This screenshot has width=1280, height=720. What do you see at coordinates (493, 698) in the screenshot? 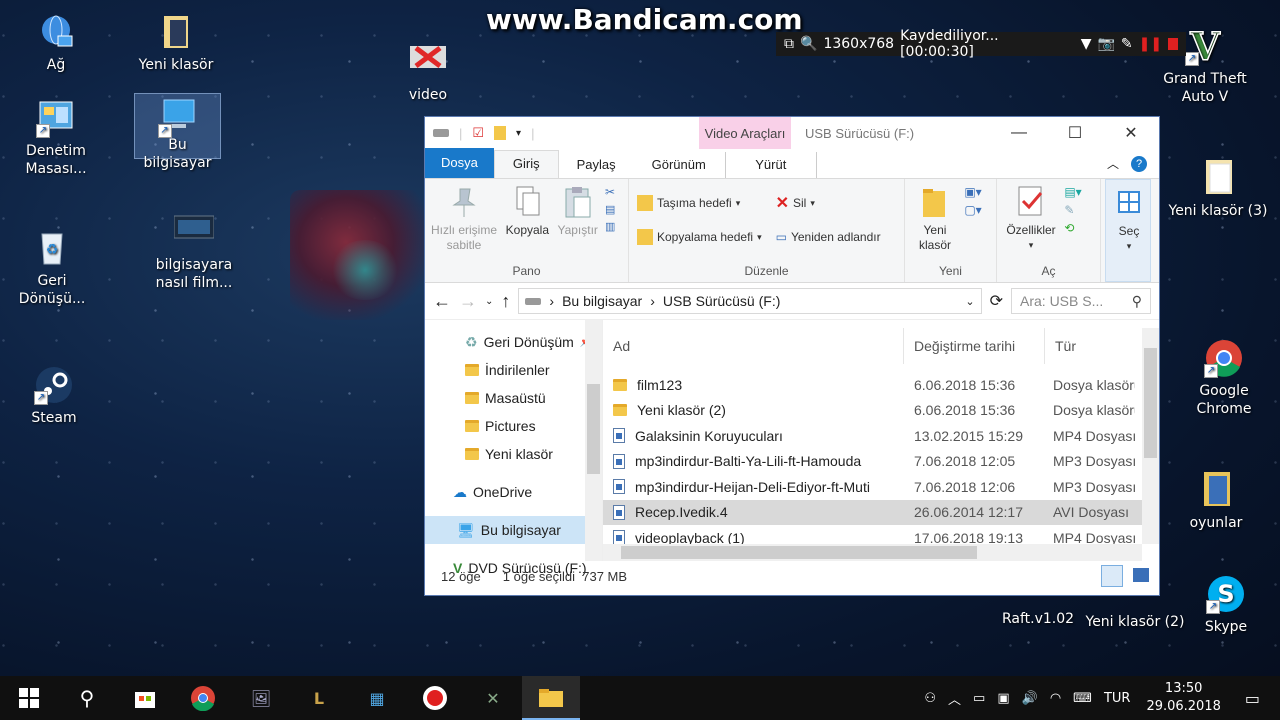
I see `gta-taskbar-icon: ✕` at bounding box center [493, 698].